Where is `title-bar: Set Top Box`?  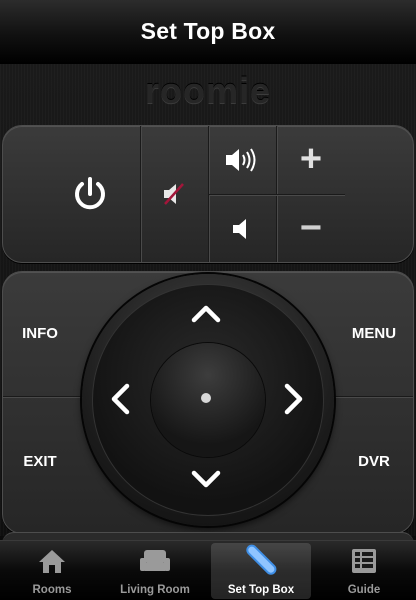
title-bar: Set Top Box is located at coordinates (208, 32).